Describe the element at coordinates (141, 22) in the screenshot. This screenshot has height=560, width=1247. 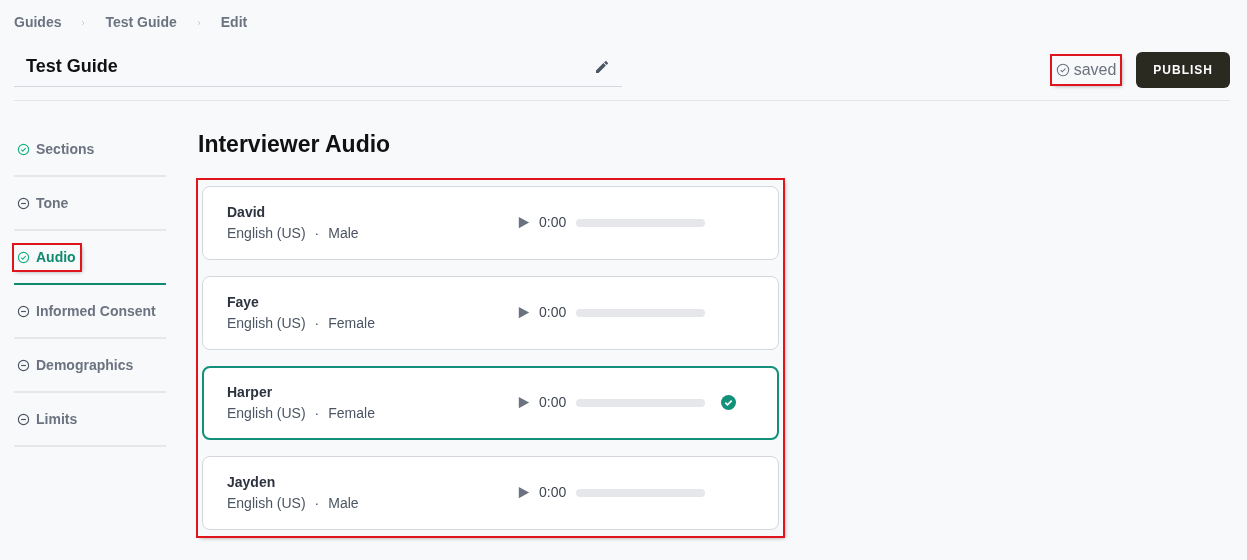
I see `breadcrumb-link: Test Guide` at that location.